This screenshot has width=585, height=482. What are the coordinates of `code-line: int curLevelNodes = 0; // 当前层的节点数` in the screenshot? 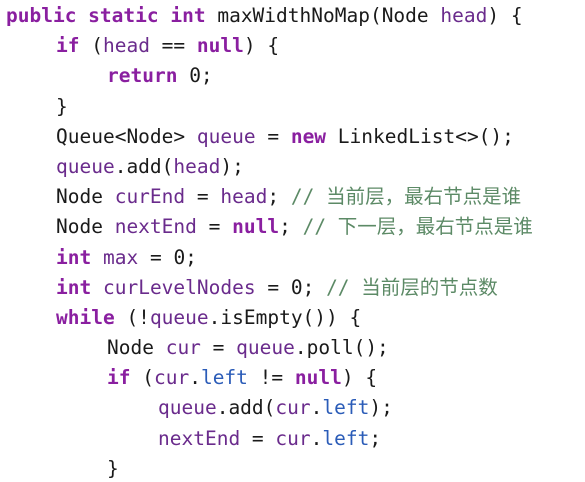 It's located at (295, 288).